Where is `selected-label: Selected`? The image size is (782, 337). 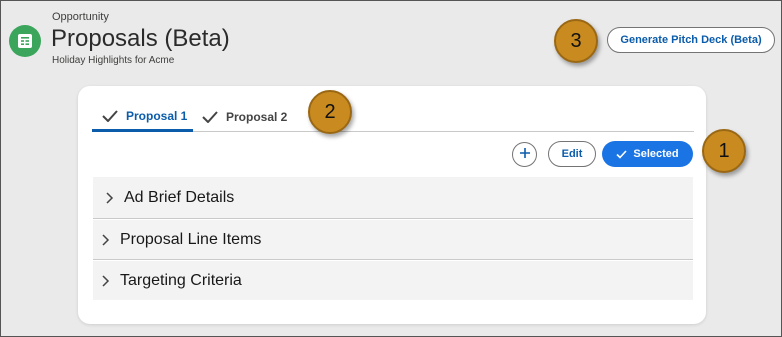
selected-label: Selected is located at coordinates (656, 154).